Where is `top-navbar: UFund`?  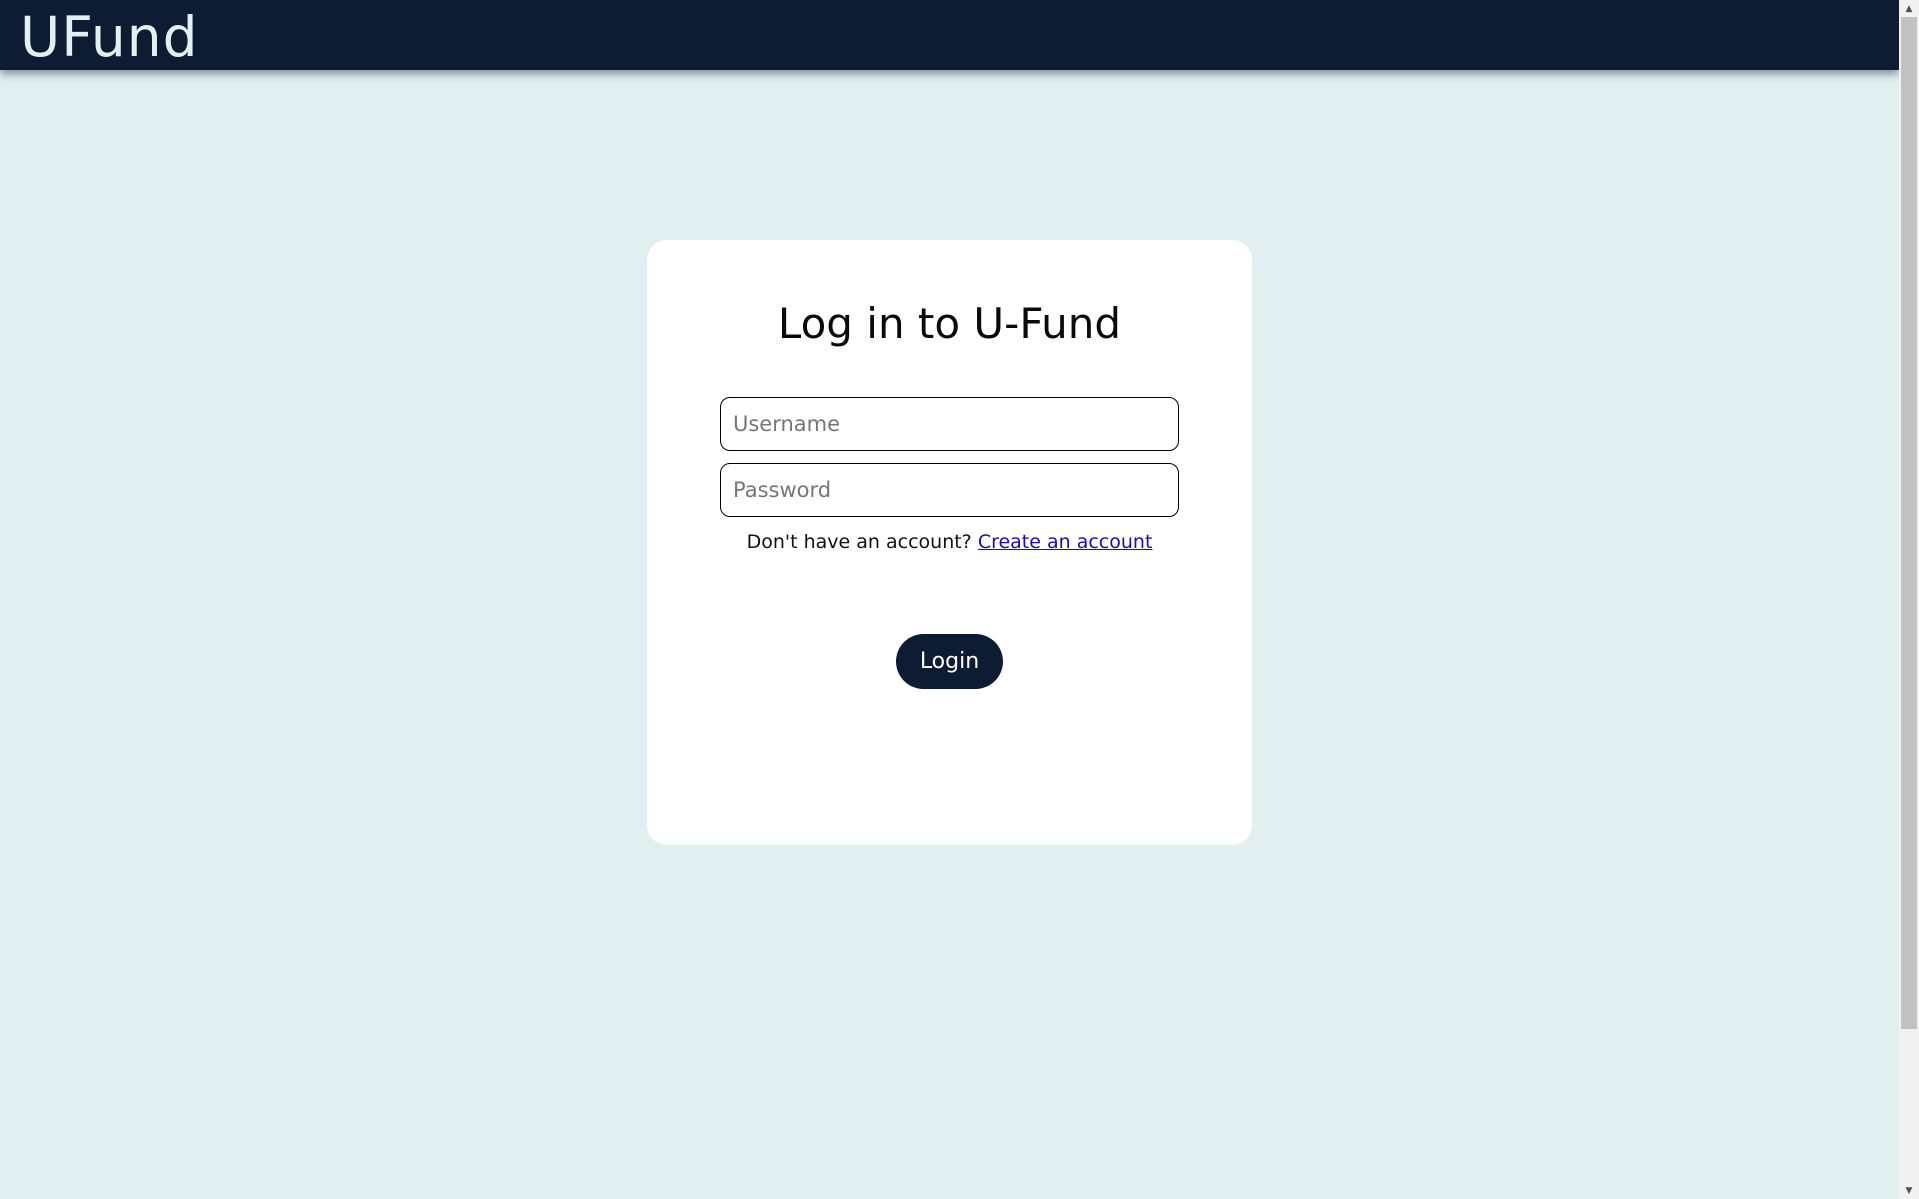
top-navbar: UFund is located at coordinates (949, 35).